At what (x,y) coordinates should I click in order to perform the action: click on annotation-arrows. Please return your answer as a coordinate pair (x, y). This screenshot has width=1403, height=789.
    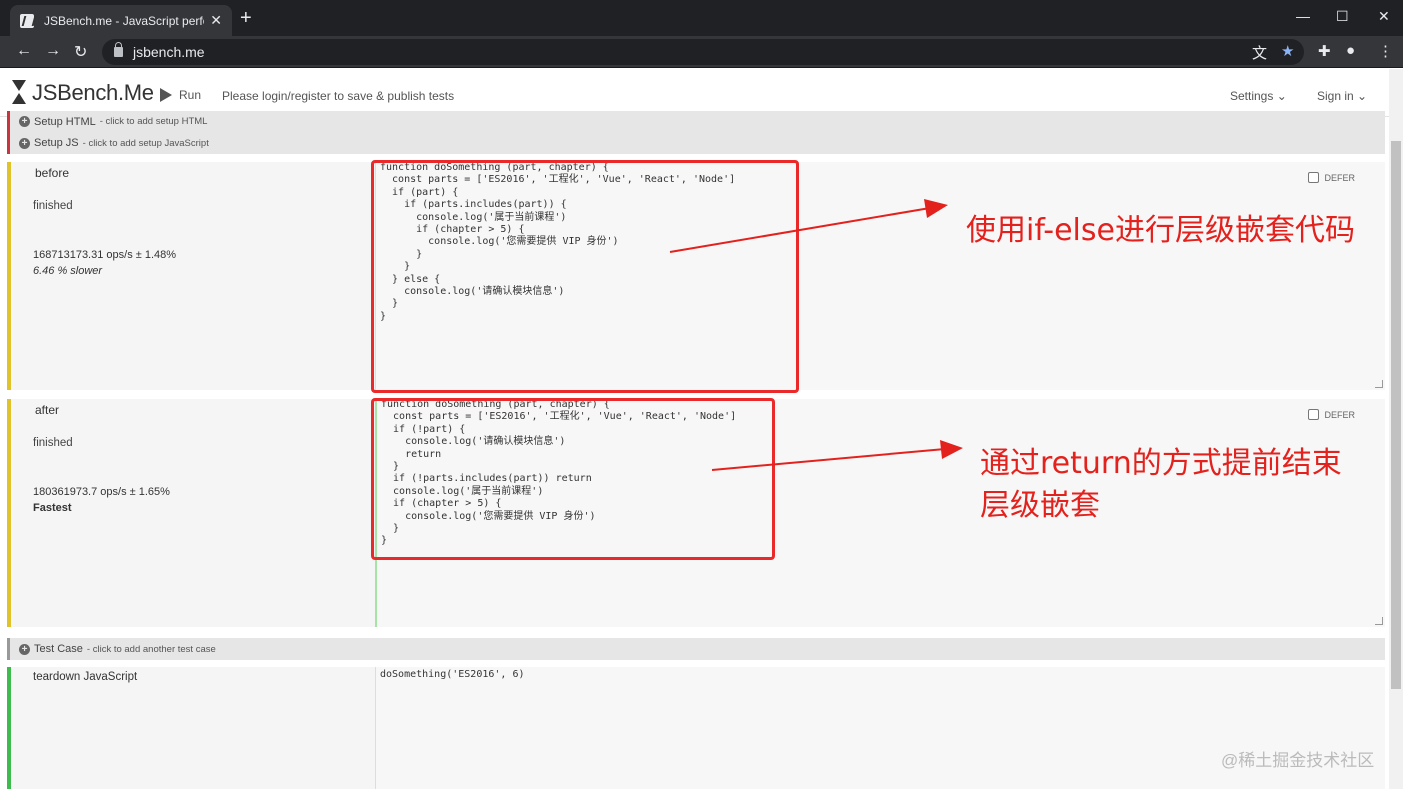
    Looking at the image, I should click on (816, 335).